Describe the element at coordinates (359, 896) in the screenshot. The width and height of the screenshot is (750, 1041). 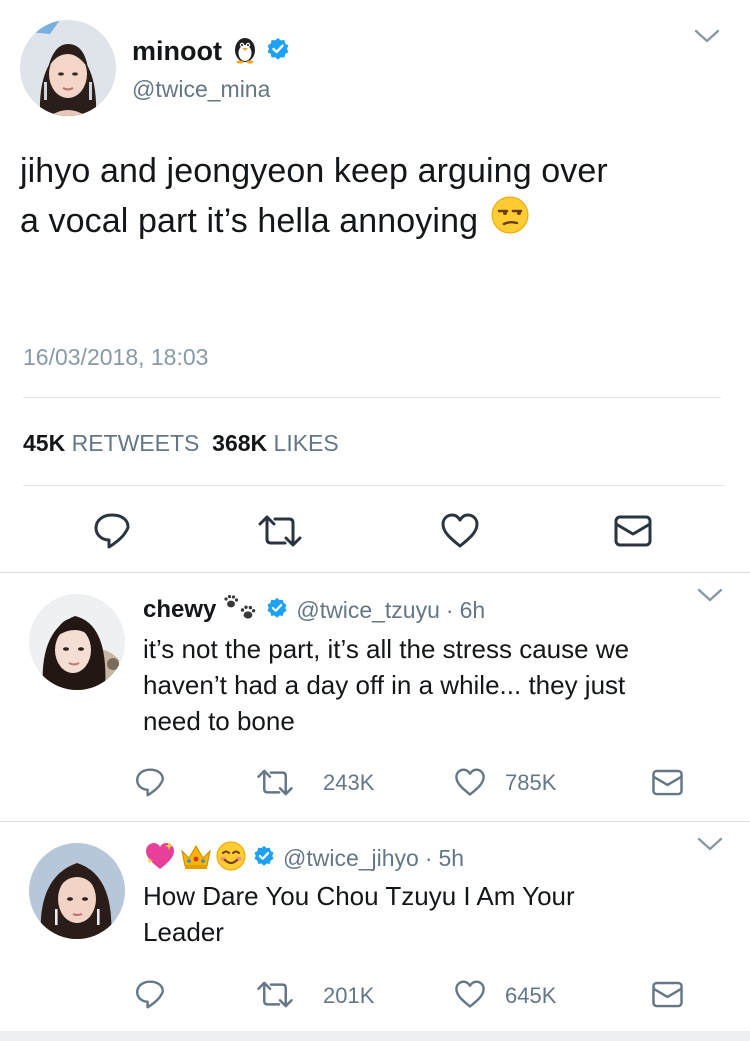
I see `reply-text-line: How Dare You Chou Tzuyu I Am Your` at that location.